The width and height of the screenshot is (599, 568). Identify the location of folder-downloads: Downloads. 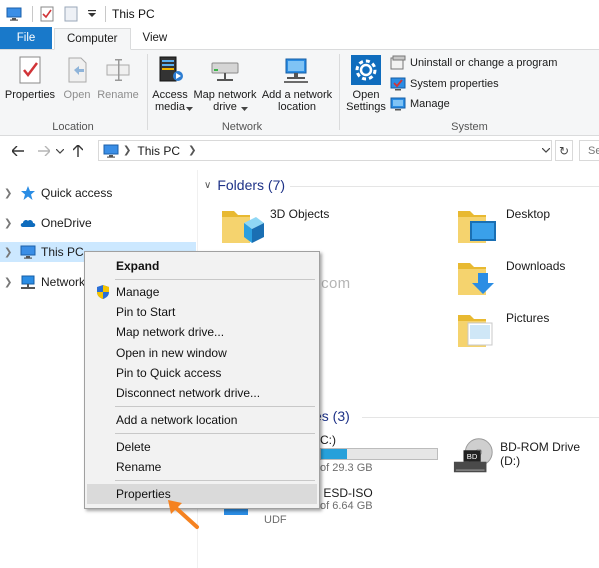
(510, 277).